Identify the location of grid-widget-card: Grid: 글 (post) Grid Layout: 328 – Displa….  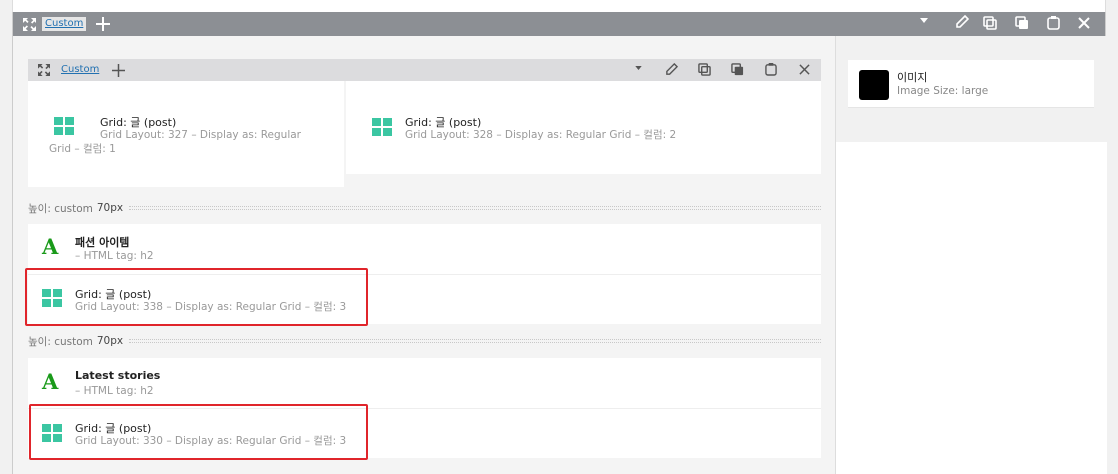
(583, 127).